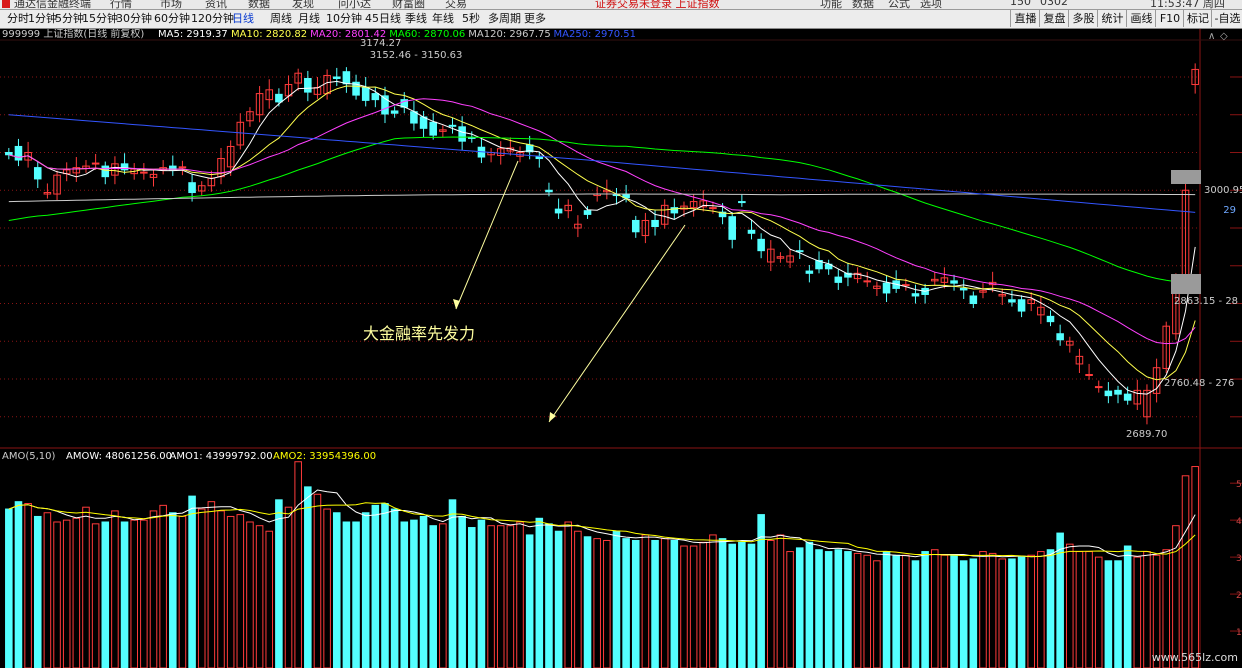 The height and width of the screenshot is (668, 1242). What do you see at coordinates (1020, 4) in the screenshot?
I see `top-menu-item: 150` at bounding box center [1020, 4].